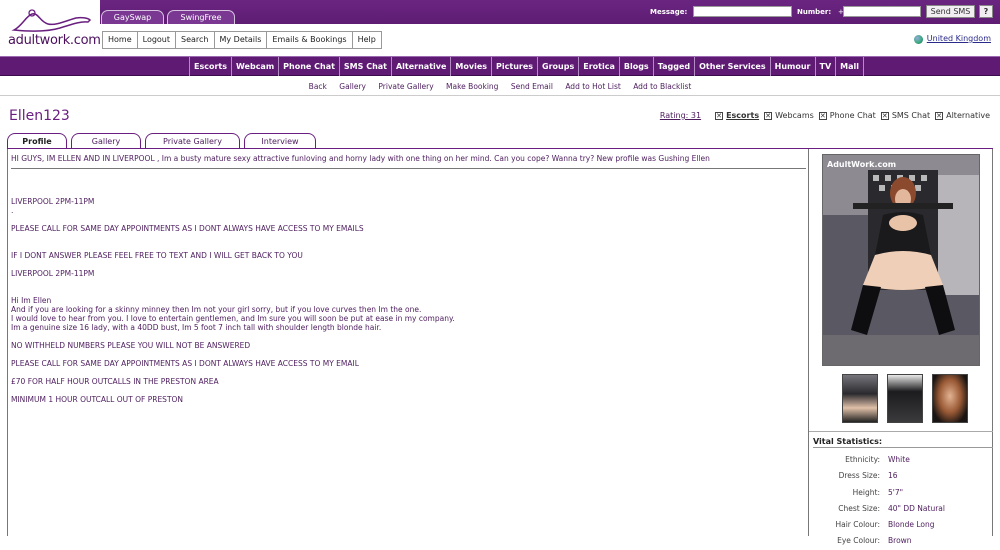  Describe the element at coordinates (318, 86) in the screenshot. I see `subnav-back: Back` at that location.